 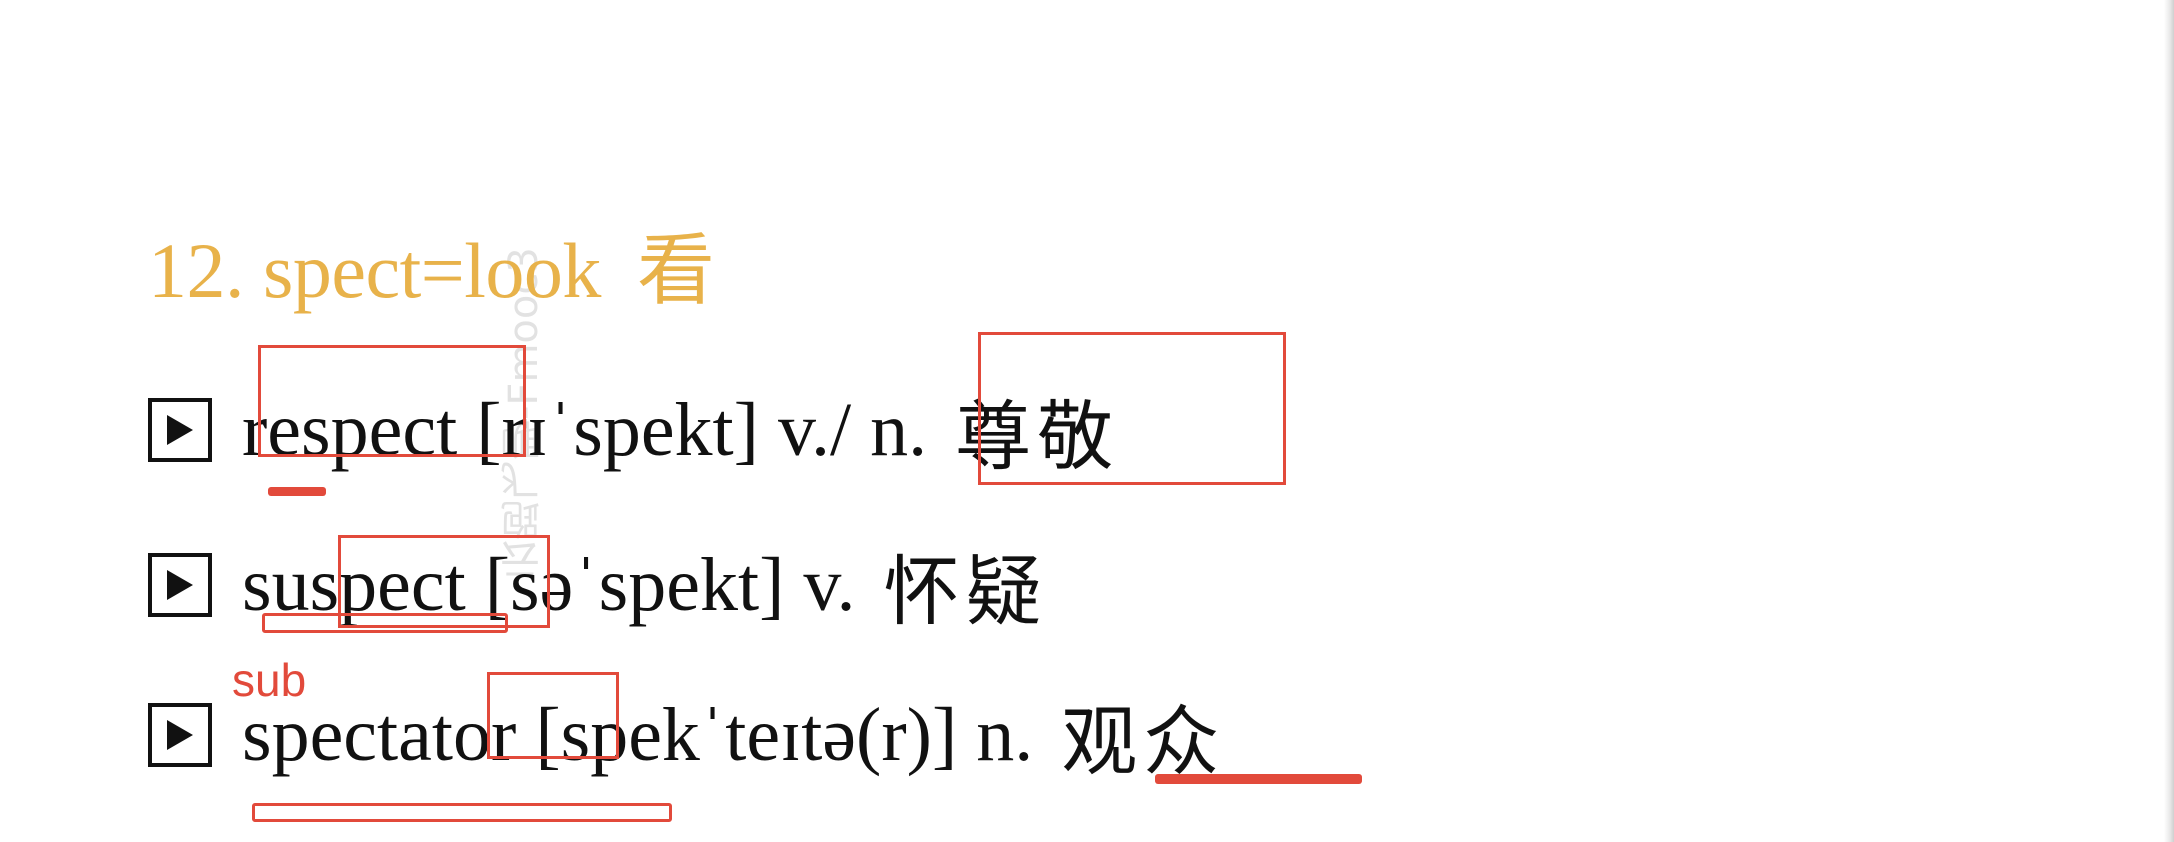 What do you see at coordinates (829, 584) in the screenshot?
I see `vocab-pos: v.` at bounding box center [829, 584].